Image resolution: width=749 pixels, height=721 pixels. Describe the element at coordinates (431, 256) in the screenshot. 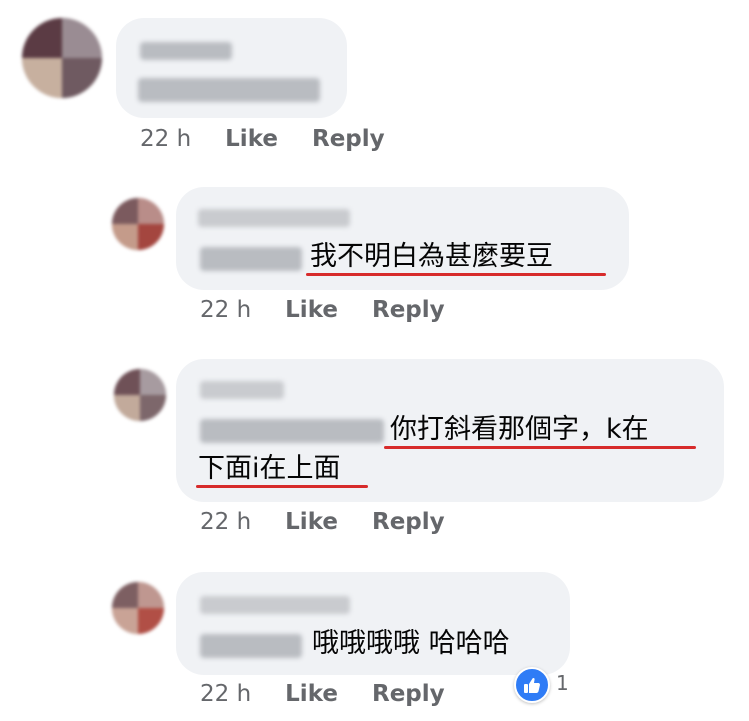

I see `comment-text: 我不明白為甚麼要豆` at that location.